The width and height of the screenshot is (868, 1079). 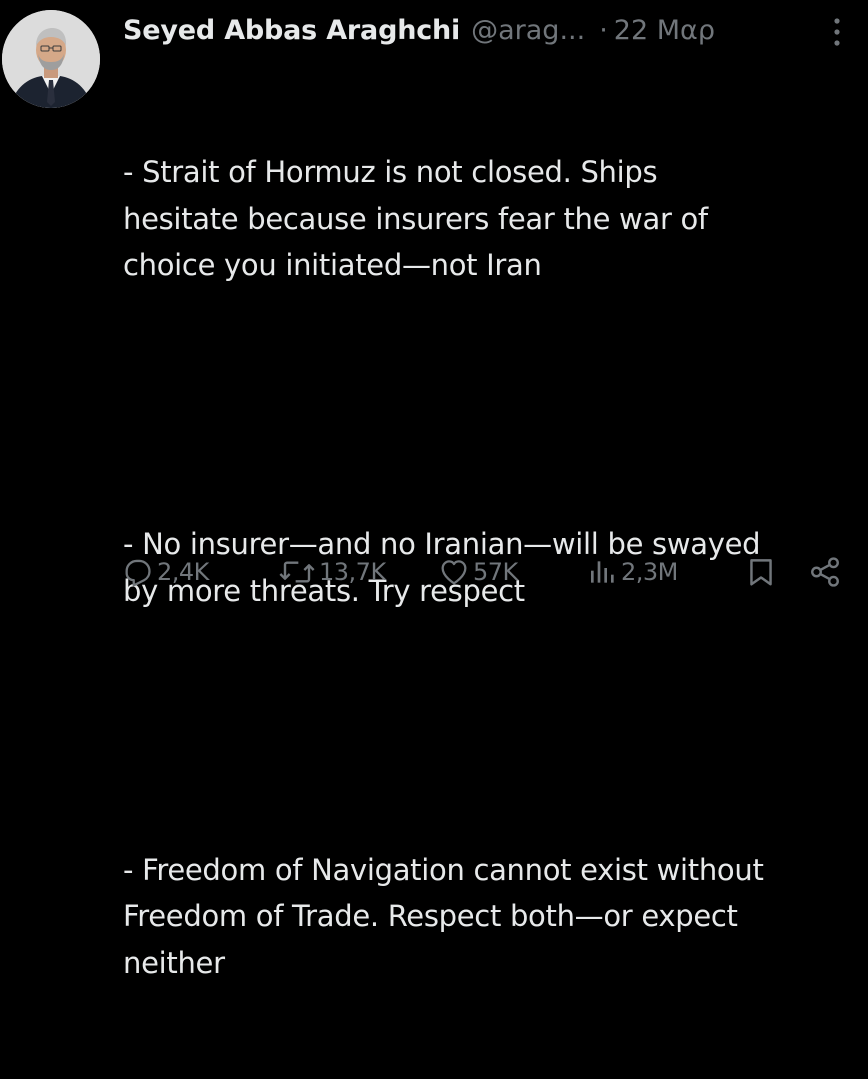 I want to click on avatar, so click(x=51, y=59).